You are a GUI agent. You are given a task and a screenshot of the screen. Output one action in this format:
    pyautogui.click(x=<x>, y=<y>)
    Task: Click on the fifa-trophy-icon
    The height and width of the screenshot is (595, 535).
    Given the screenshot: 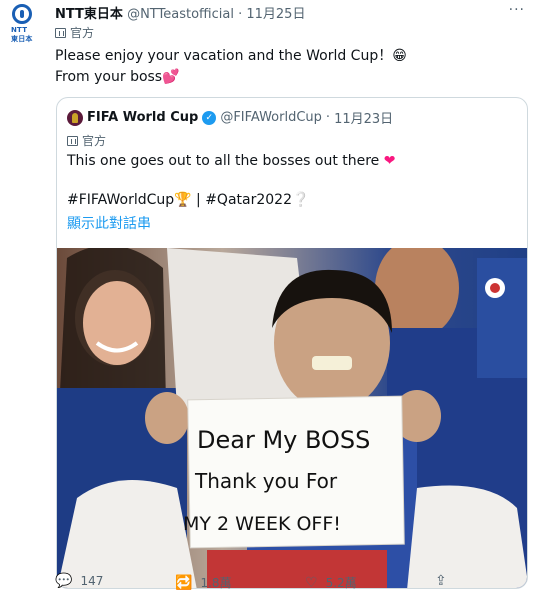 What is the action you would take?
    pyautogui.click(x=75, y=117)
    